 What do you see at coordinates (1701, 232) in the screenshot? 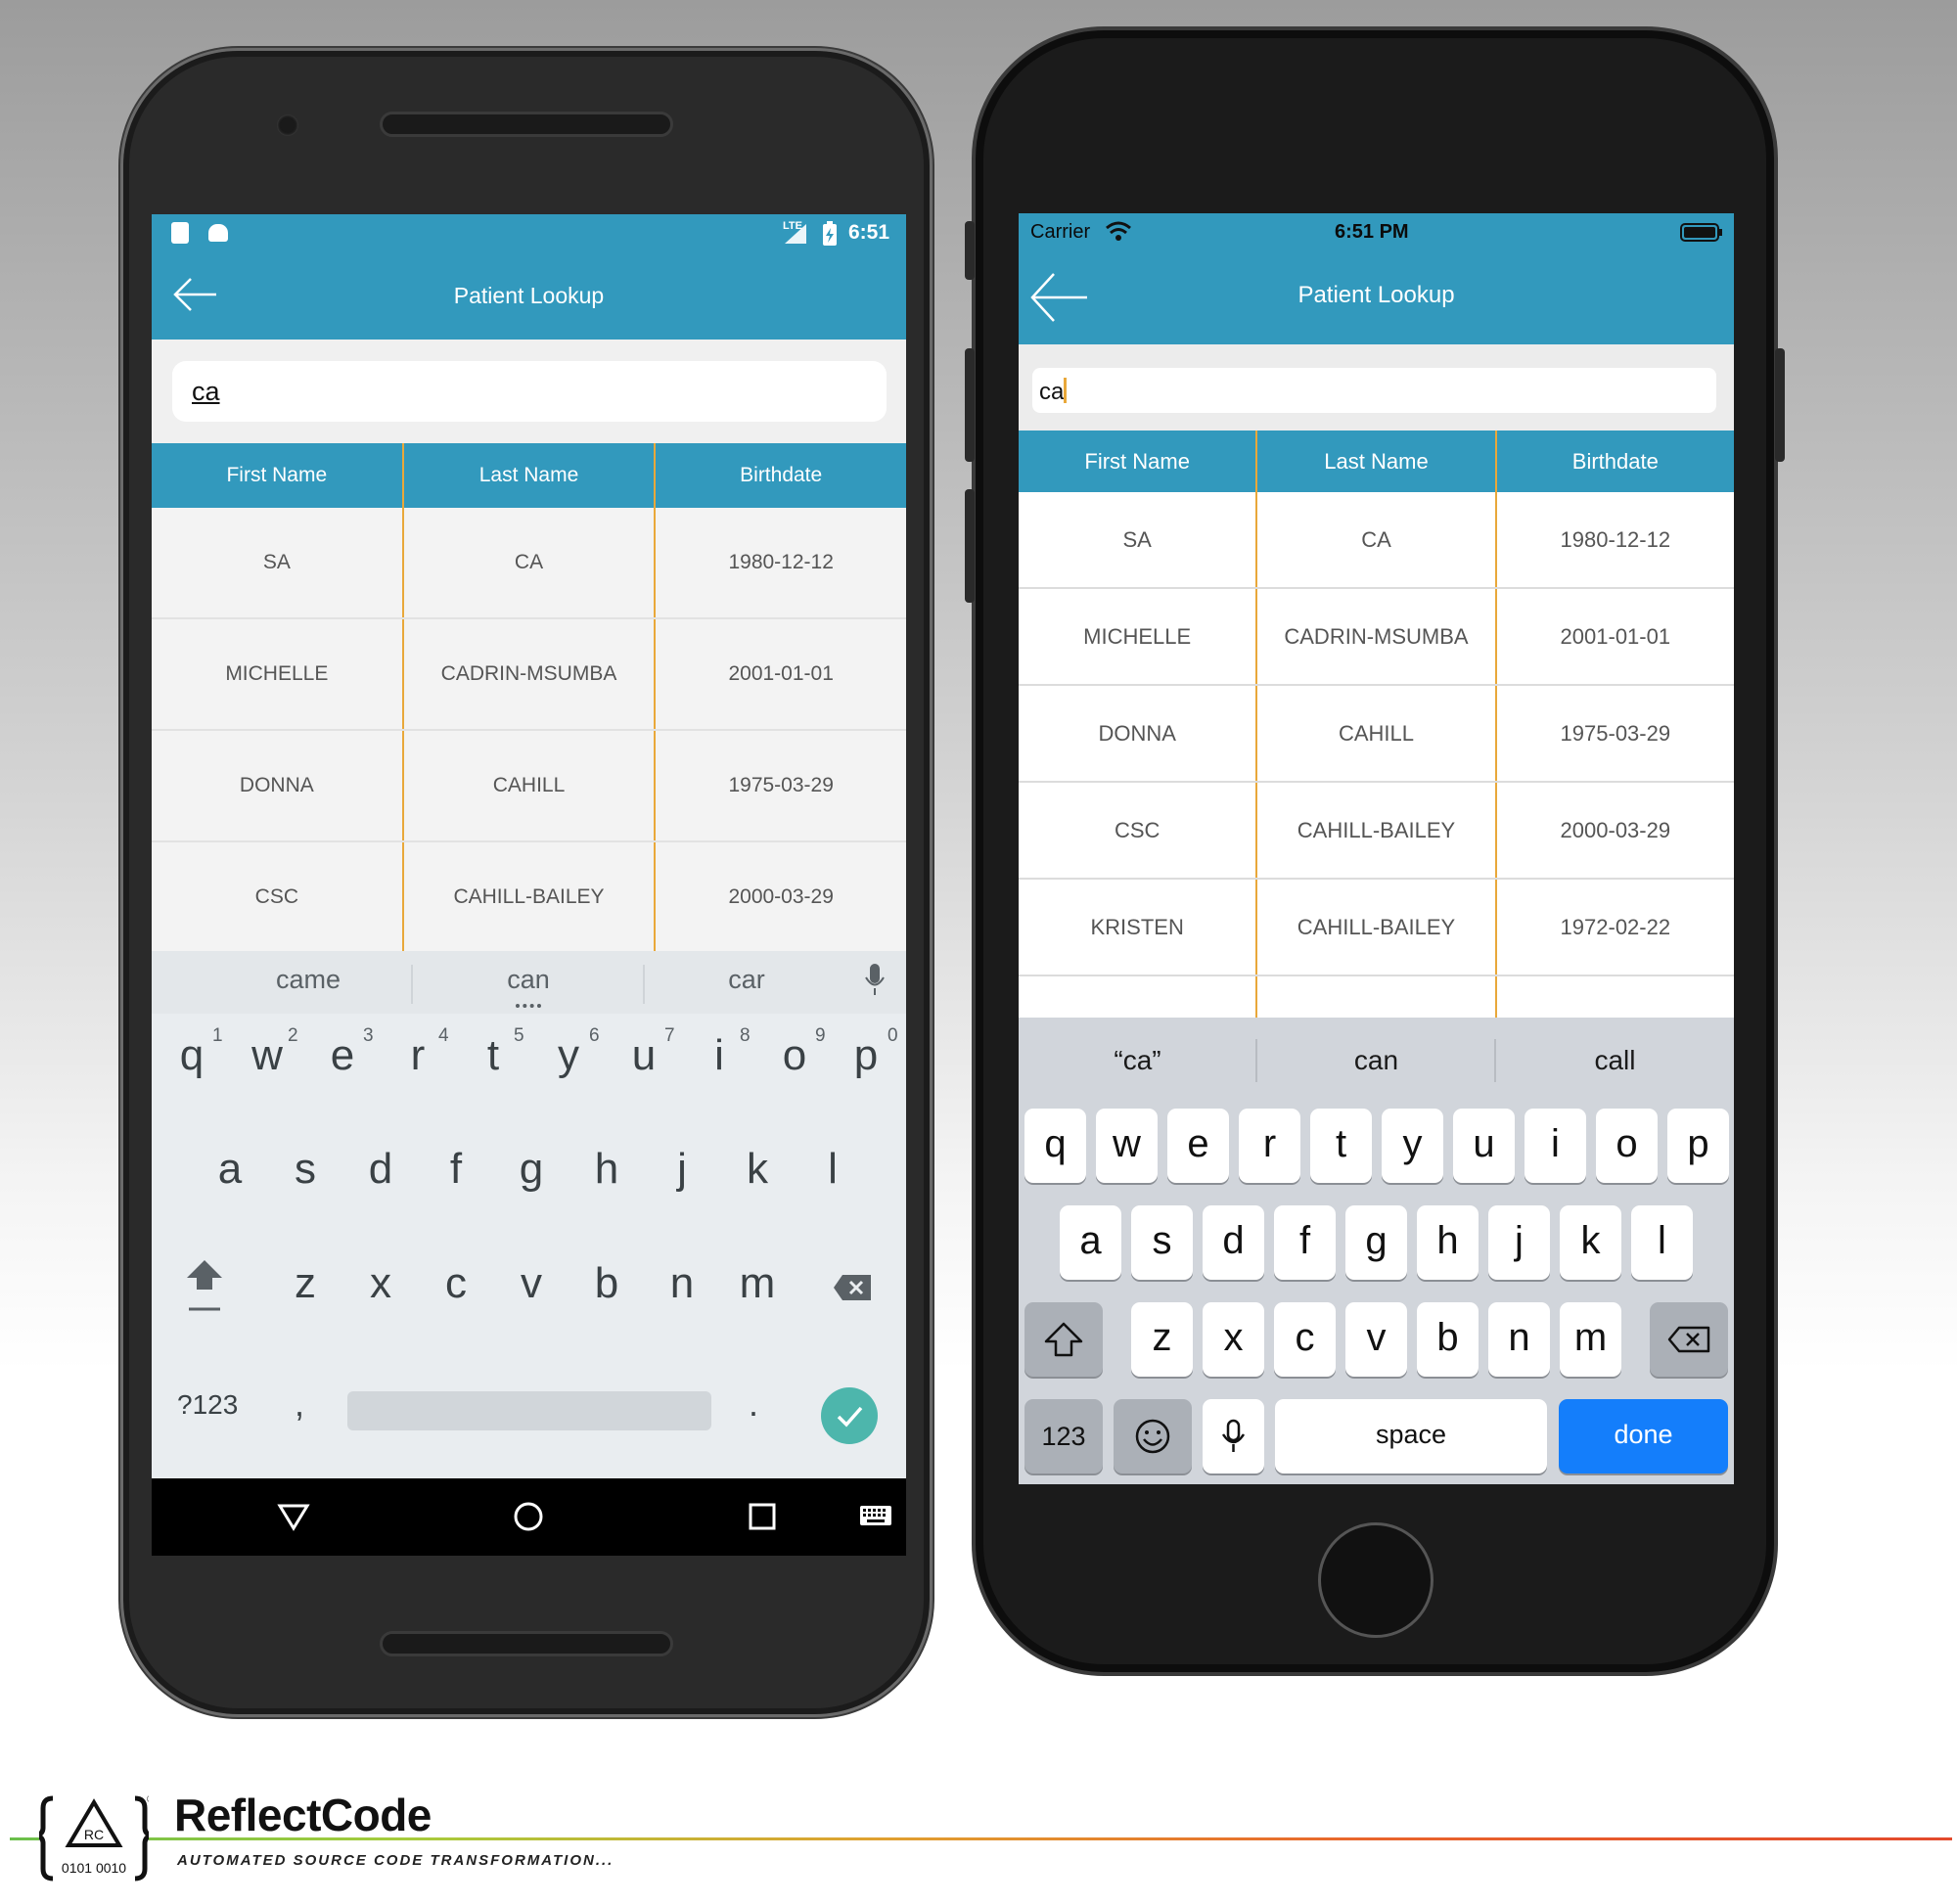
I see `battery-icon` at bounding box center [1701, 232].